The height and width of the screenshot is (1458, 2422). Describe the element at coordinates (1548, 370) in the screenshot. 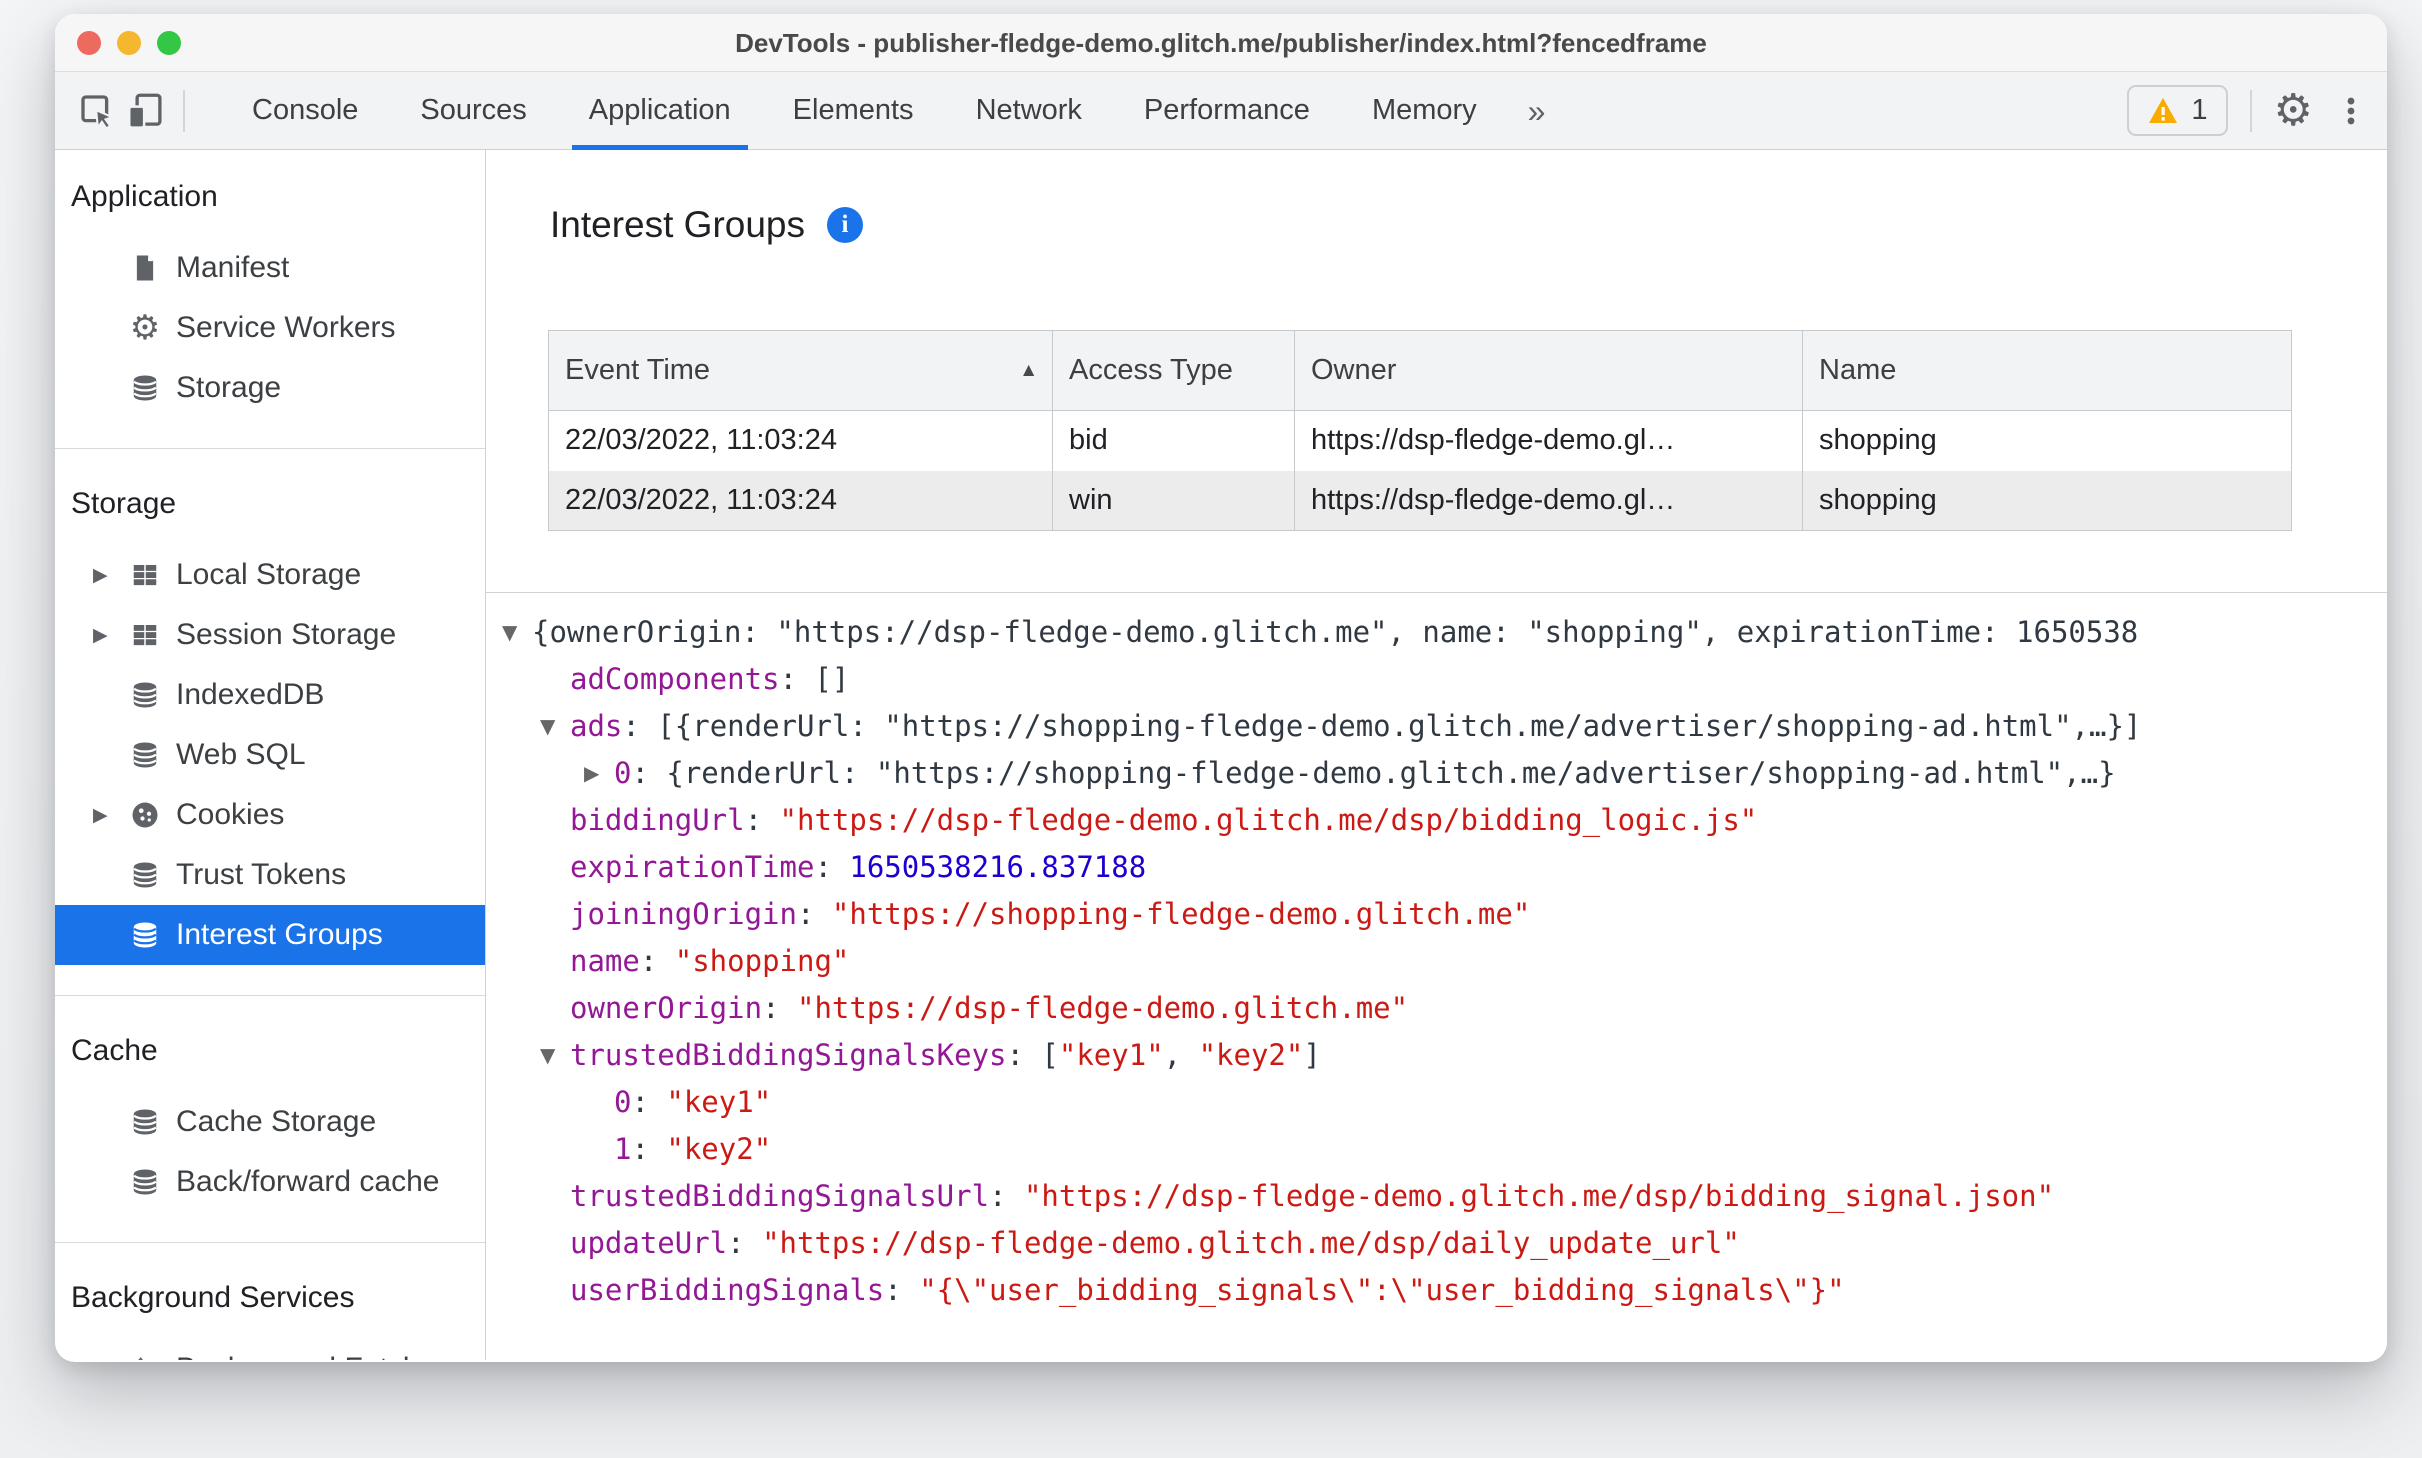

I see `column-header-owner: Owner` at that location.